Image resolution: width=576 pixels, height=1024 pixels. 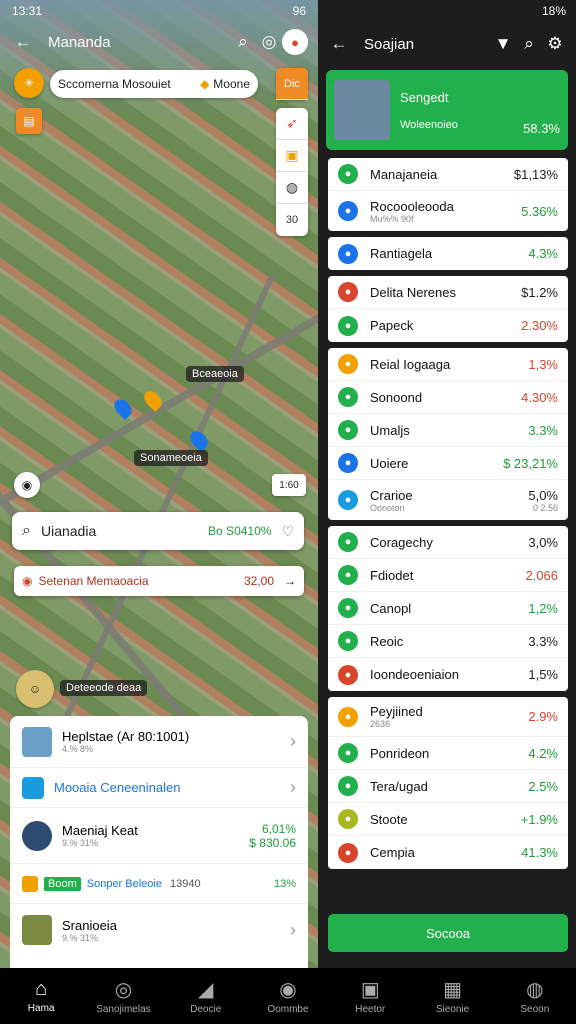 I want to click on bookmark-icon: ▣, so click(x=292, y=156).